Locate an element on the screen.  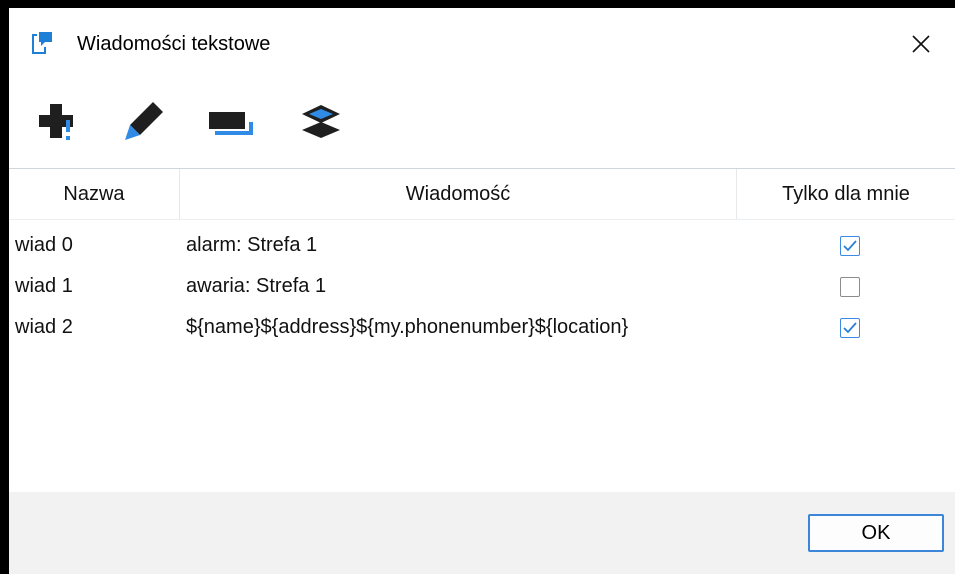
layers-button is located at coordinates (321, 122).